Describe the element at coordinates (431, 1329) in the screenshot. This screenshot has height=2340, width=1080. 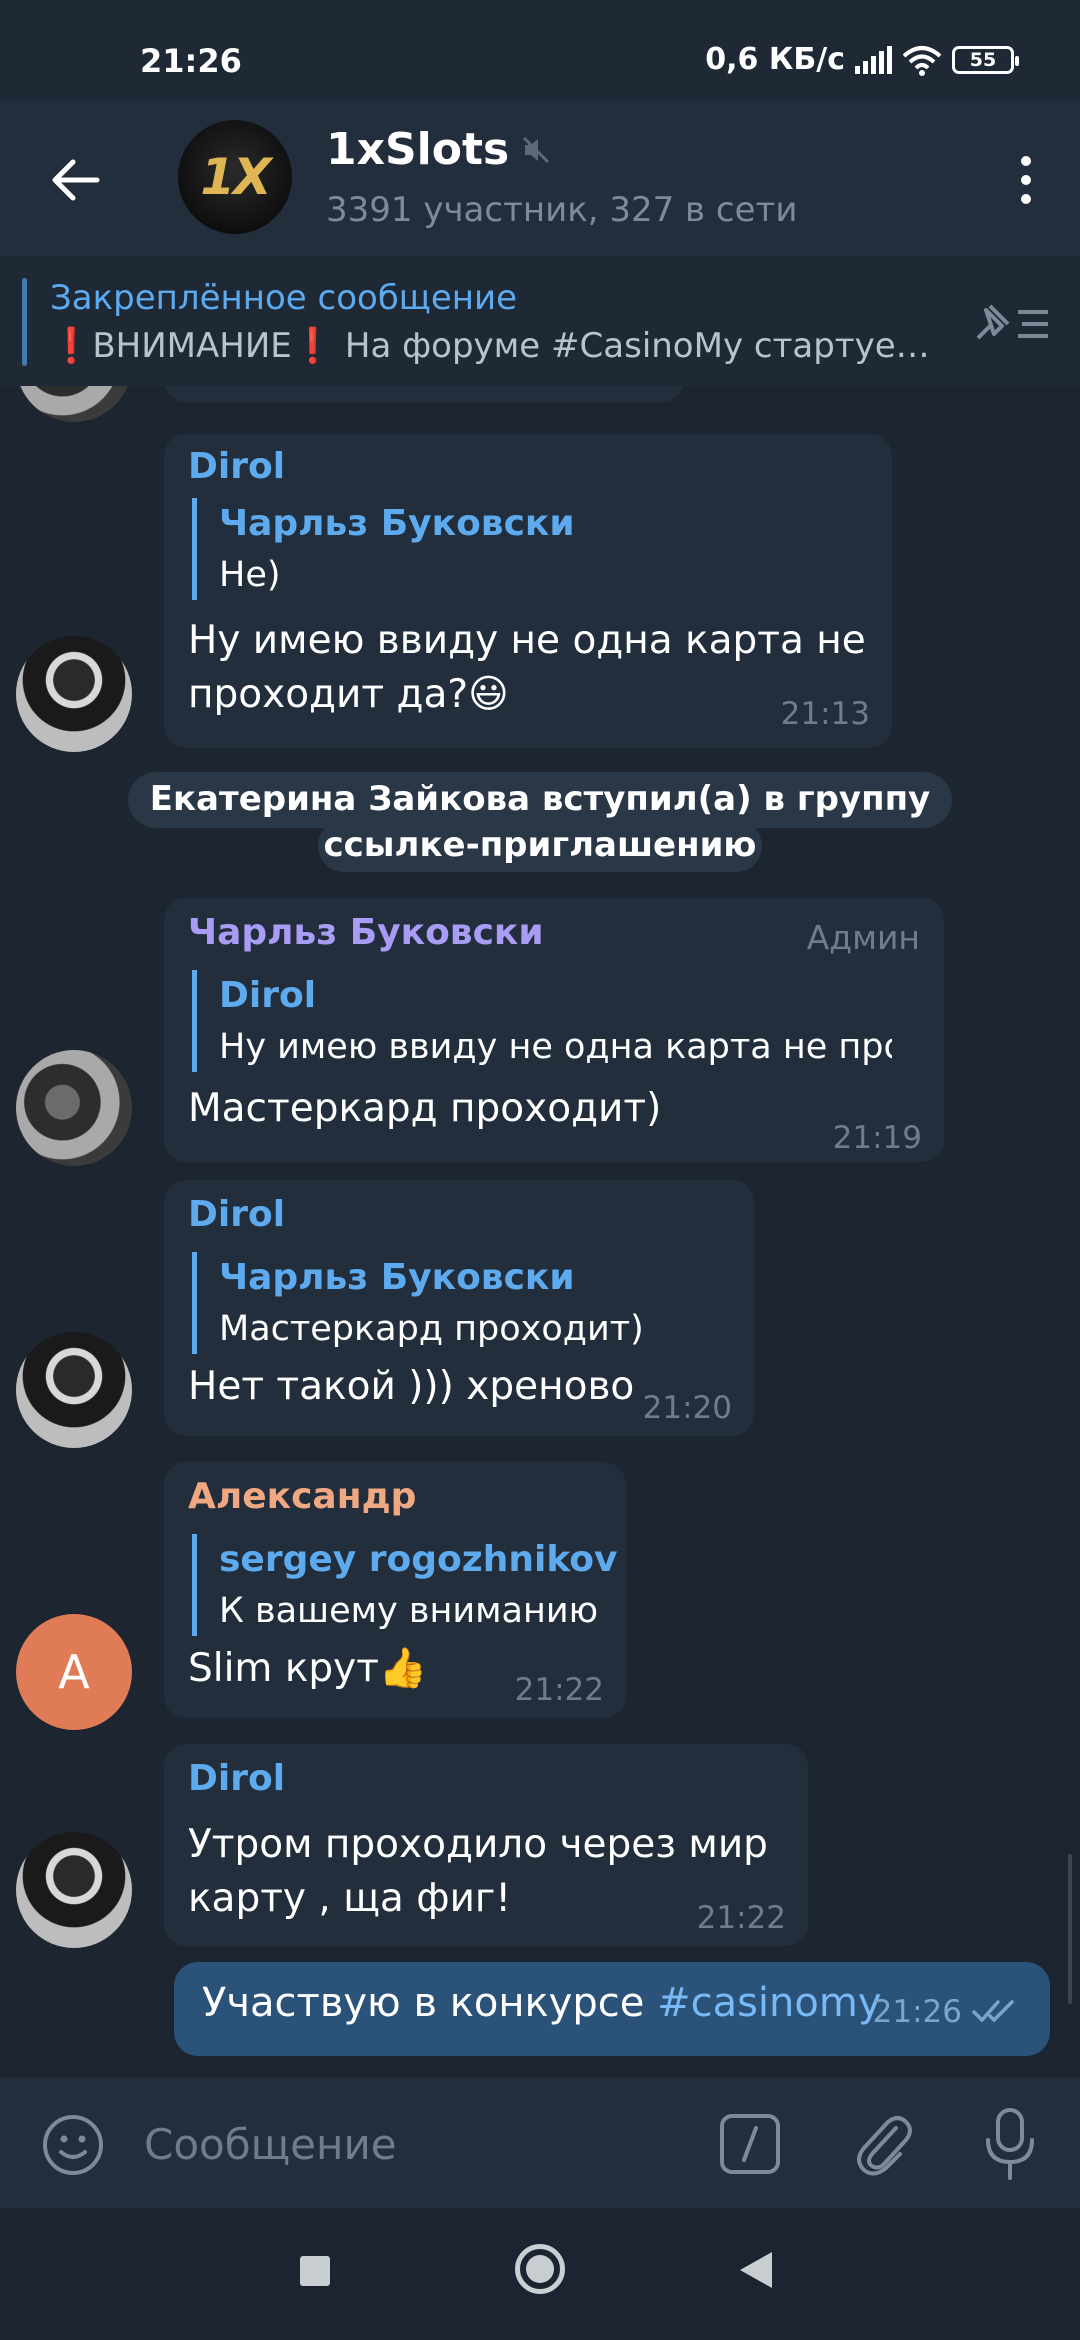
I see `reply-text: Мастеркард проходит)` at that location.